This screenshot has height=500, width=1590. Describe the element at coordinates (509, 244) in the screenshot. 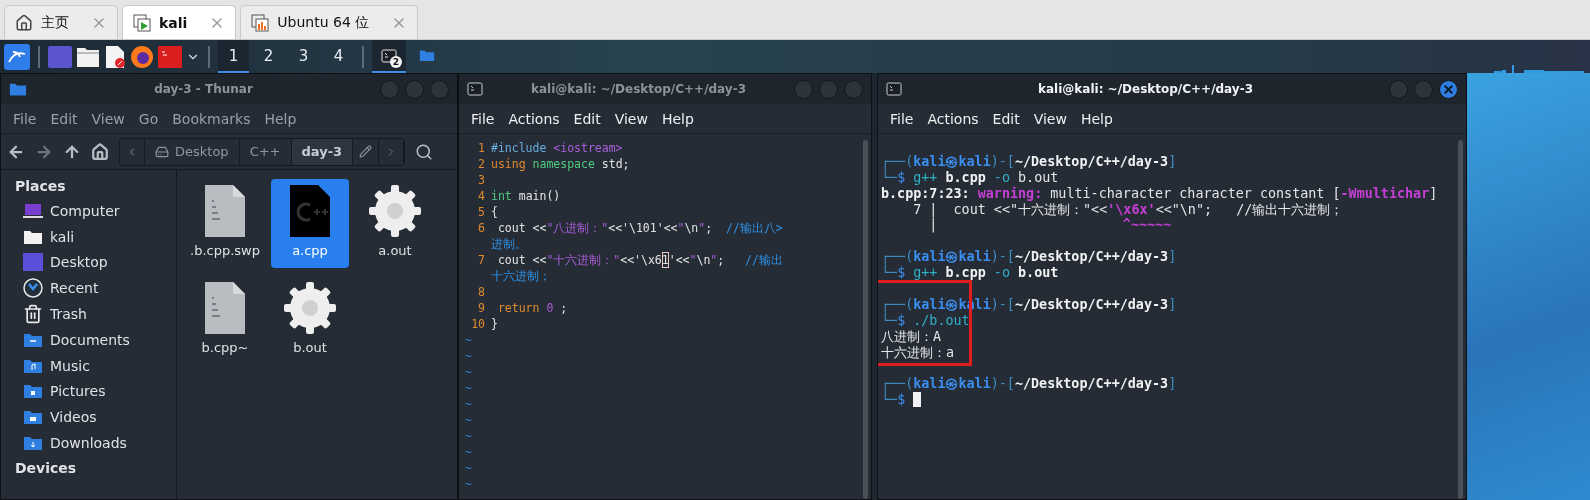

I see `code-text: 进制。` at that location.